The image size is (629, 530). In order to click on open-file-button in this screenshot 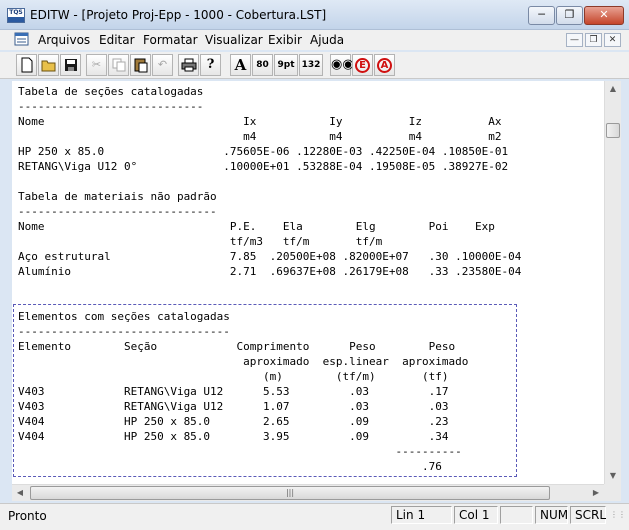, I will do `click(48, 65)`.